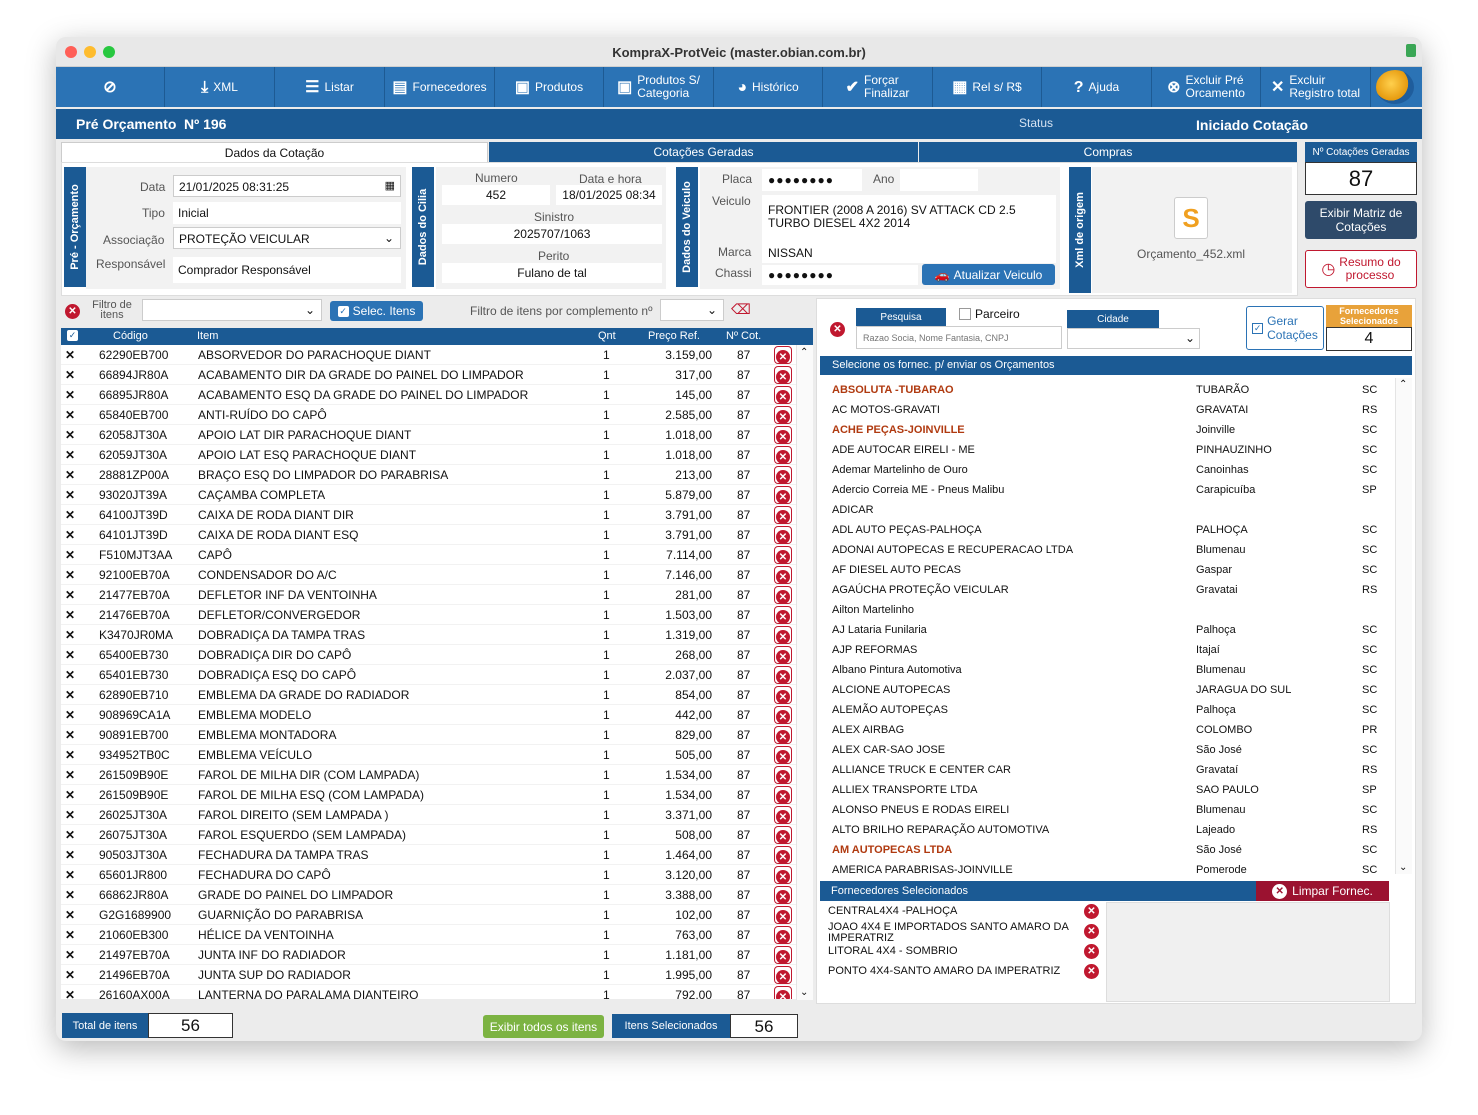 The height and width of the screenshot is (1115, 1478). Describe the element at coordinates (72, 311) in the screenshot. I see `clear-filter-icon: ✕` at that location.